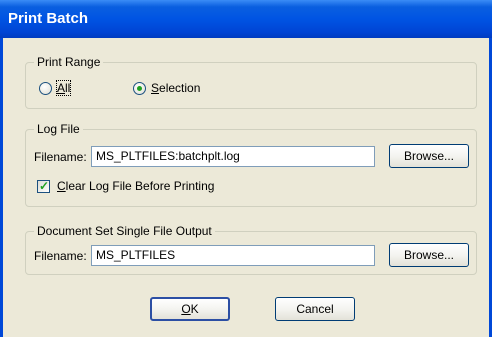  Describe the element at coordinates (315, 309) in the screenshot. I see `cancel-button: Cancel` at that location.